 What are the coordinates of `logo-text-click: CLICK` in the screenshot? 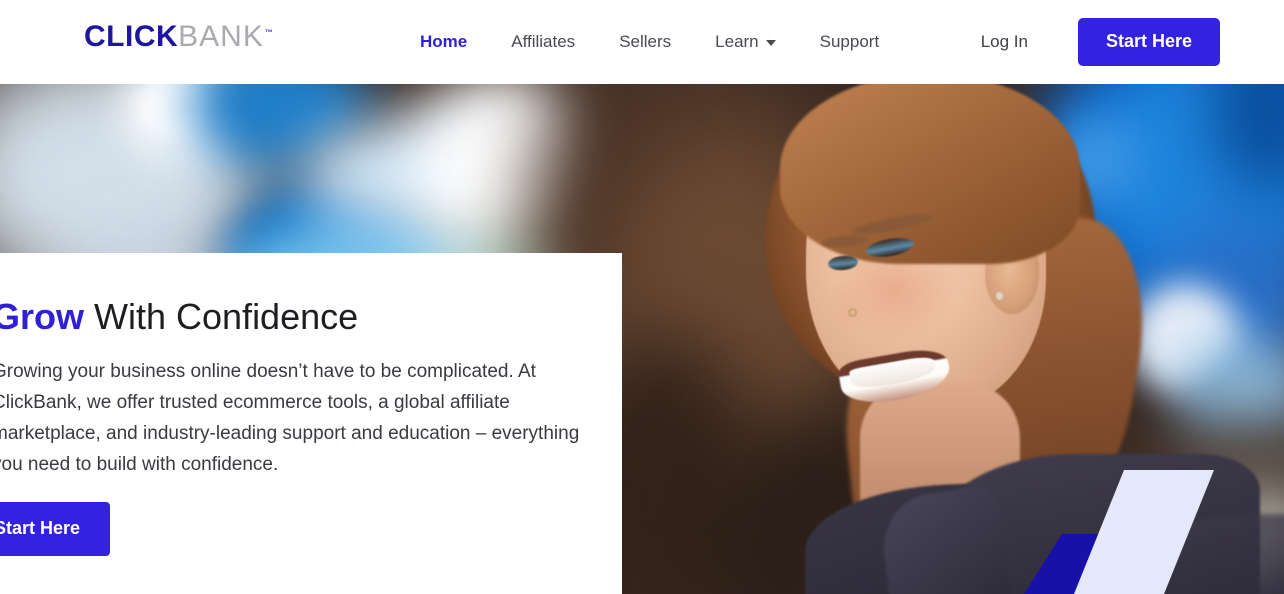 It's located at (131, 36).